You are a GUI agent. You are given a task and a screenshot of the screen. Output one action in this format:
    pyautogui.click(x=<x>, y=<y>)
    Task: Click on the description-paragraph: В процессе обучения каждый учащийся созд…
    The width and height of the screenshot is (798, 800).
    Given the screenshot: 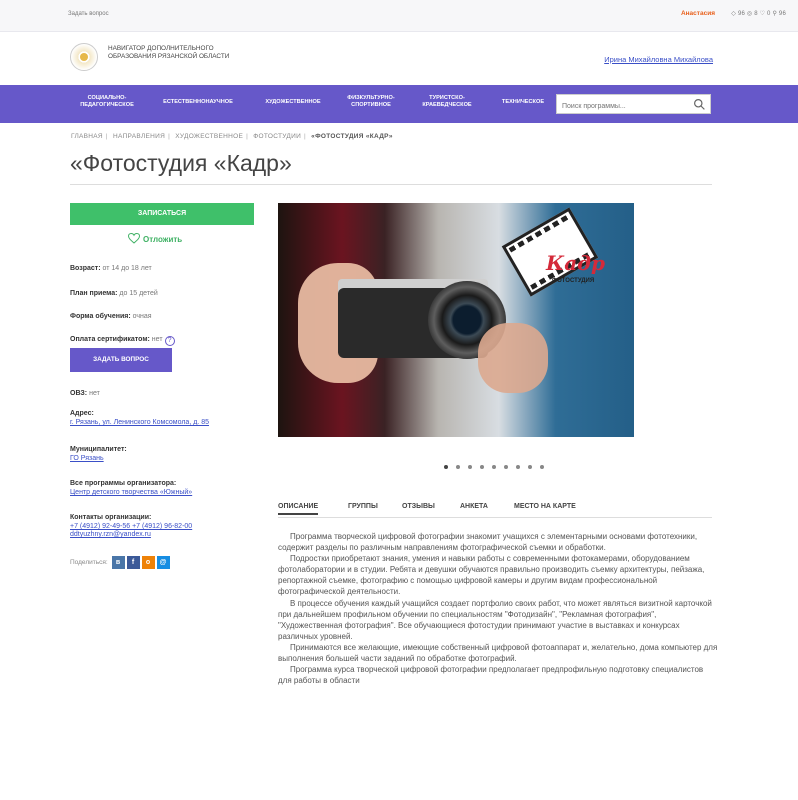 What is the action you would take?
    pyautogui.click(x=495, y=619)
    